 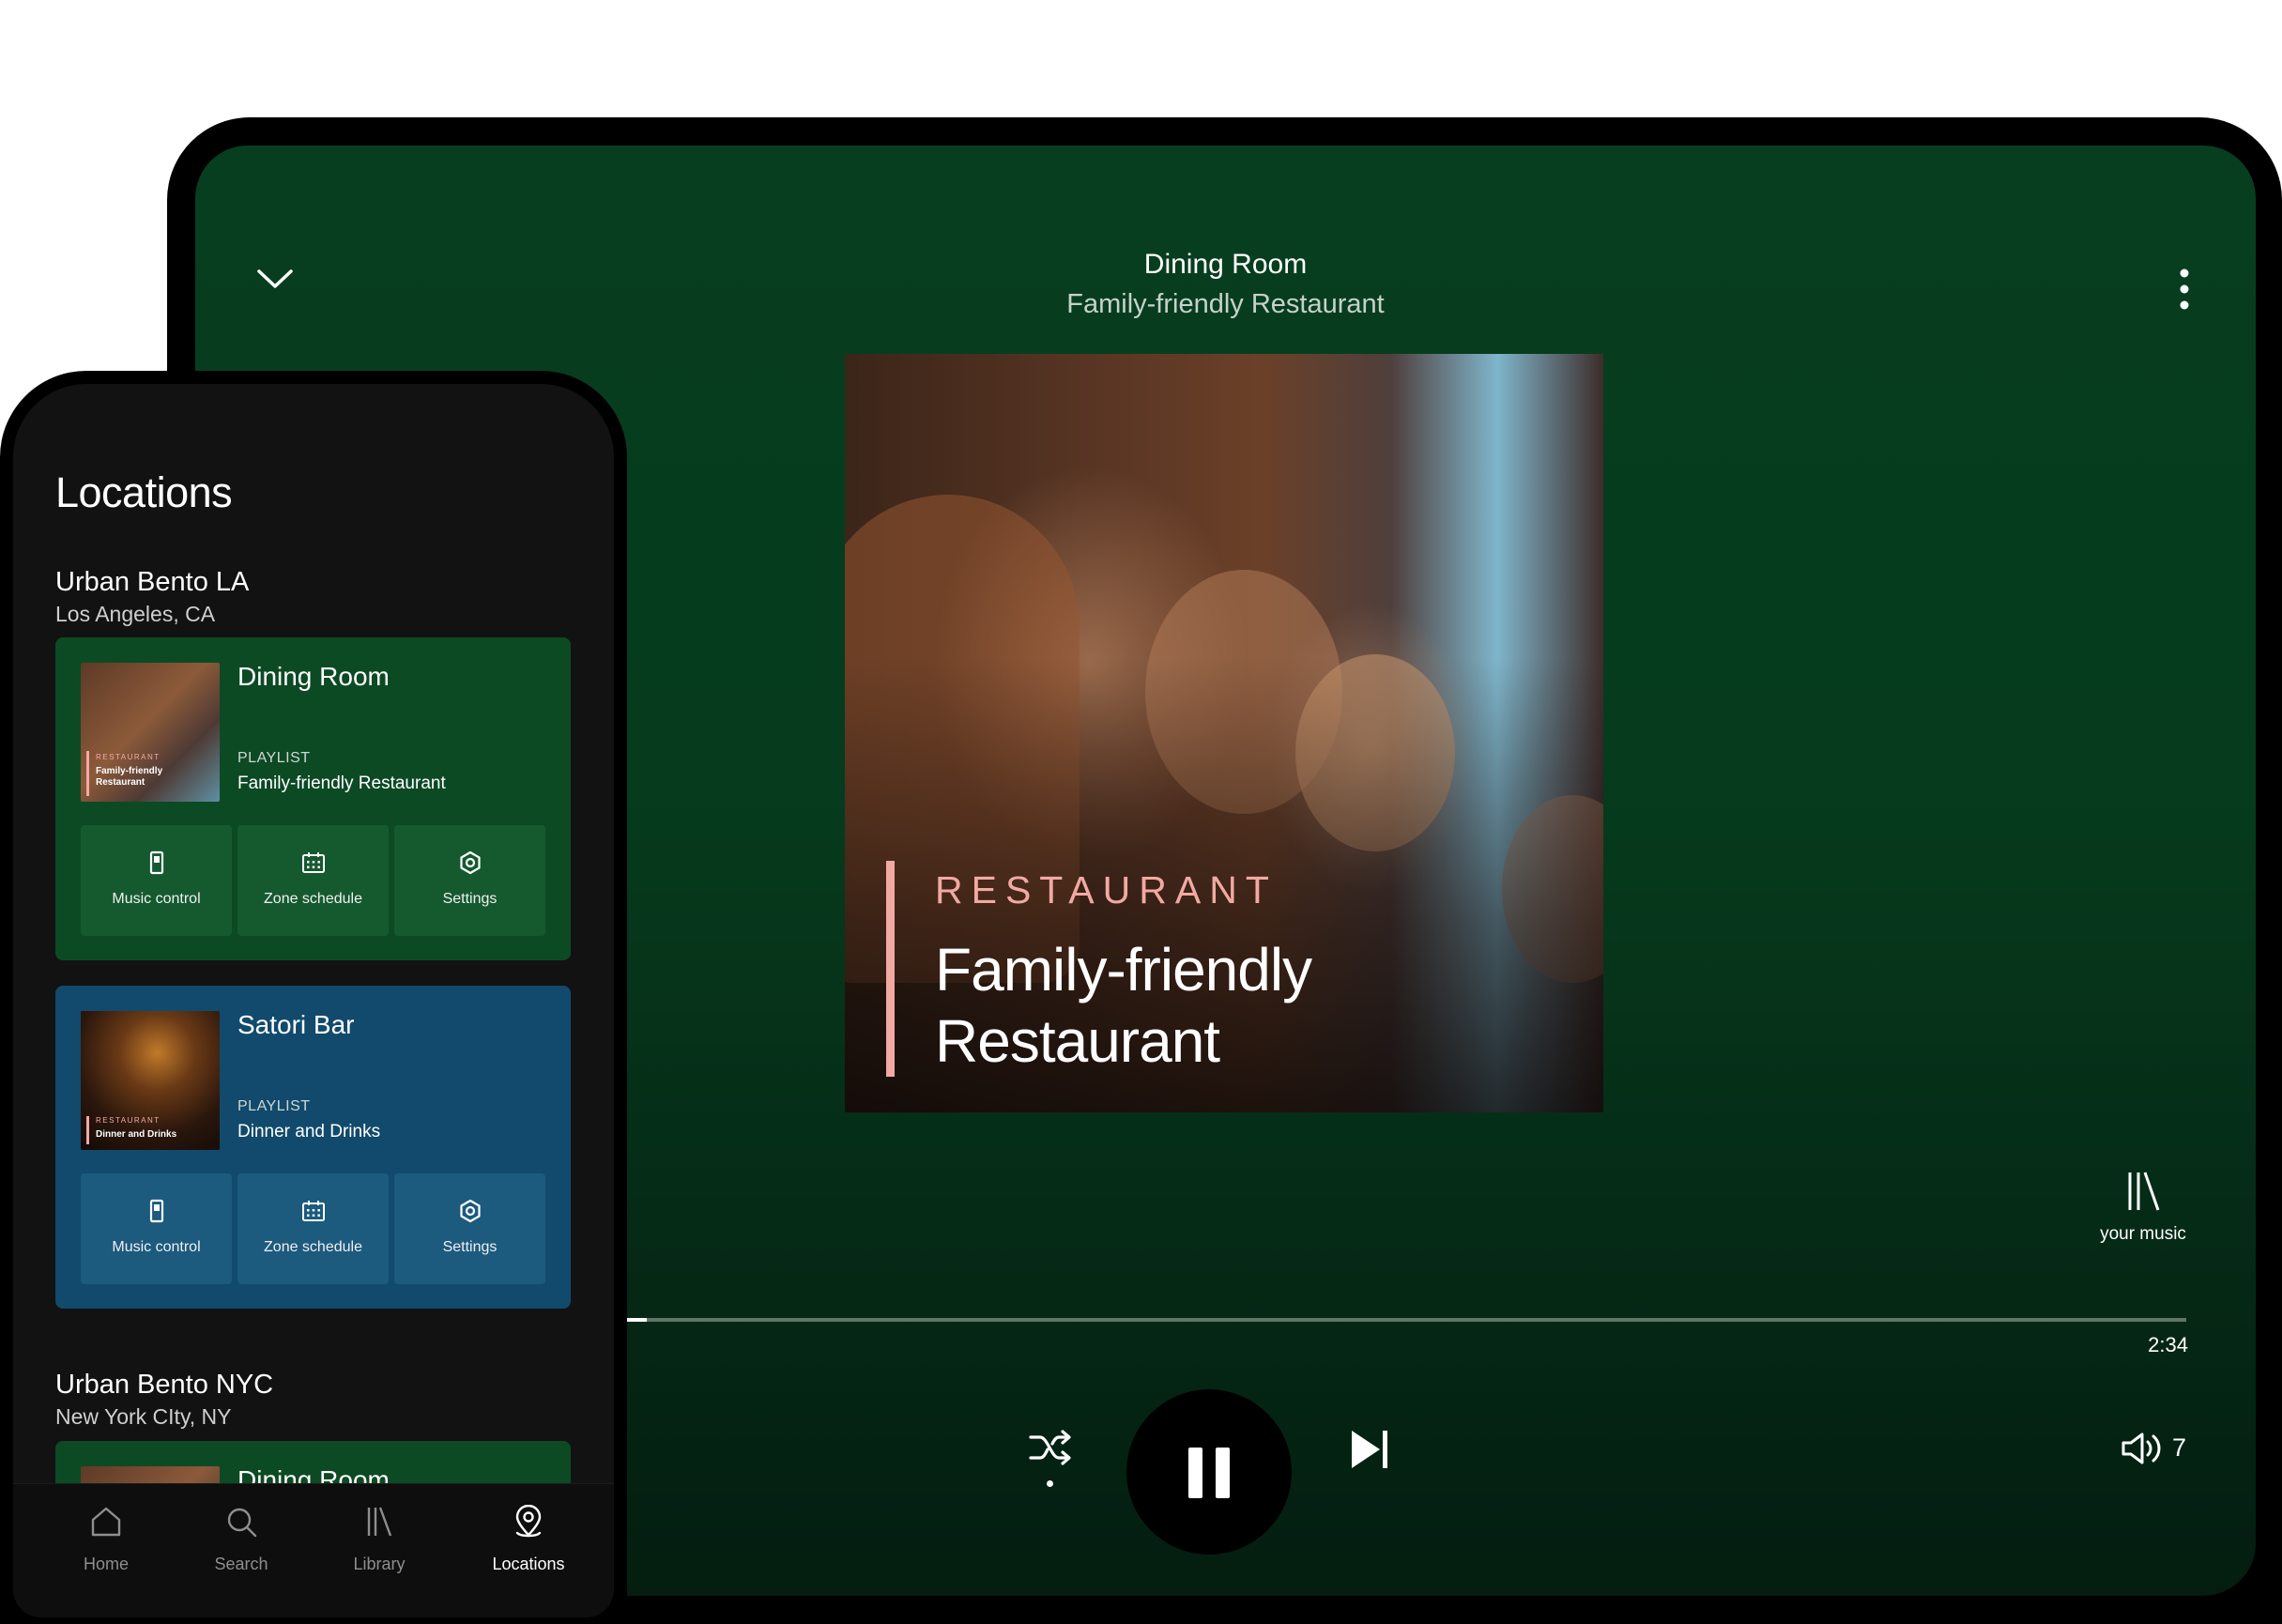 I want to click on more-options-icon, so click(x=2184, y=289).